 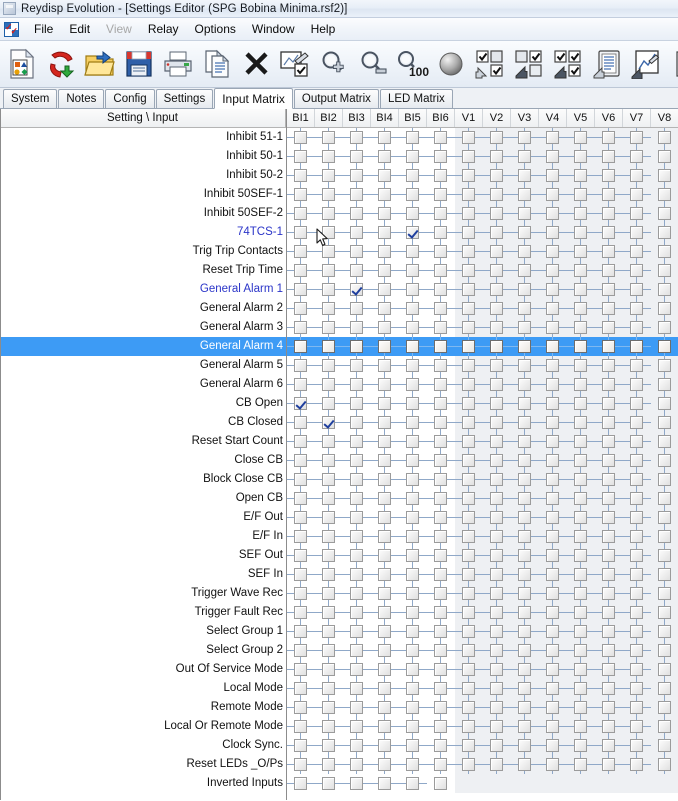 I want to click on menu-item-file: File, so click(x=43, y=29).